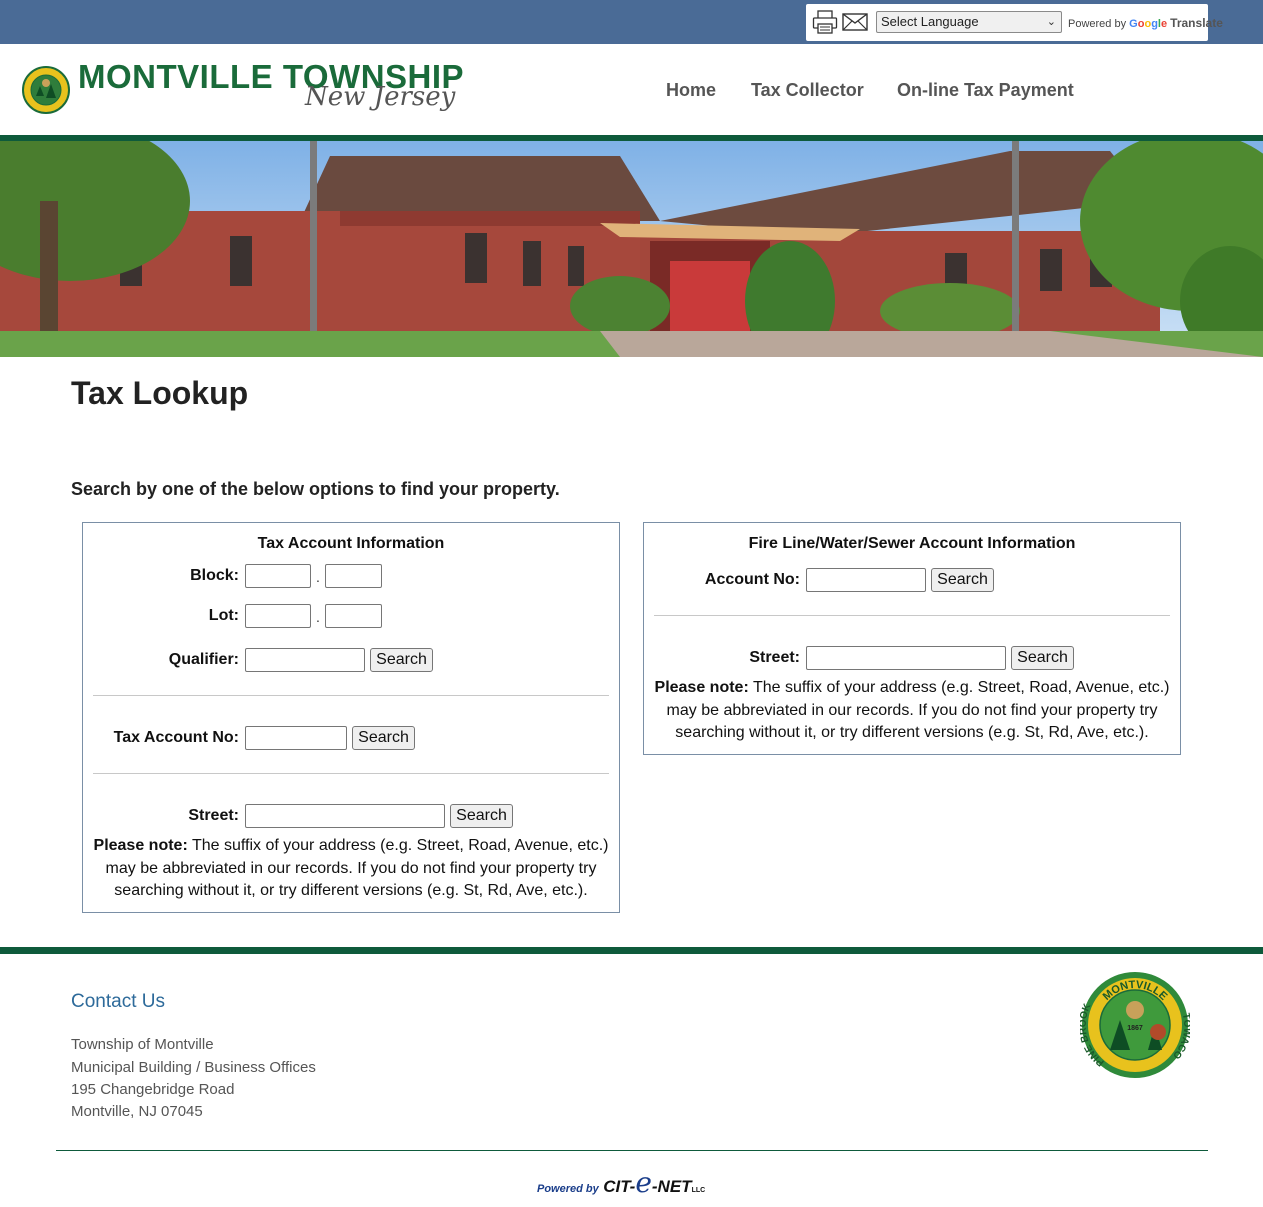 This screenshot has width=1263, height=1207. What do you see at coordinates (807, 90) in the screenshot?
I see `nav-tax-collector: Tax Collector` at bounding box center [807, 90].